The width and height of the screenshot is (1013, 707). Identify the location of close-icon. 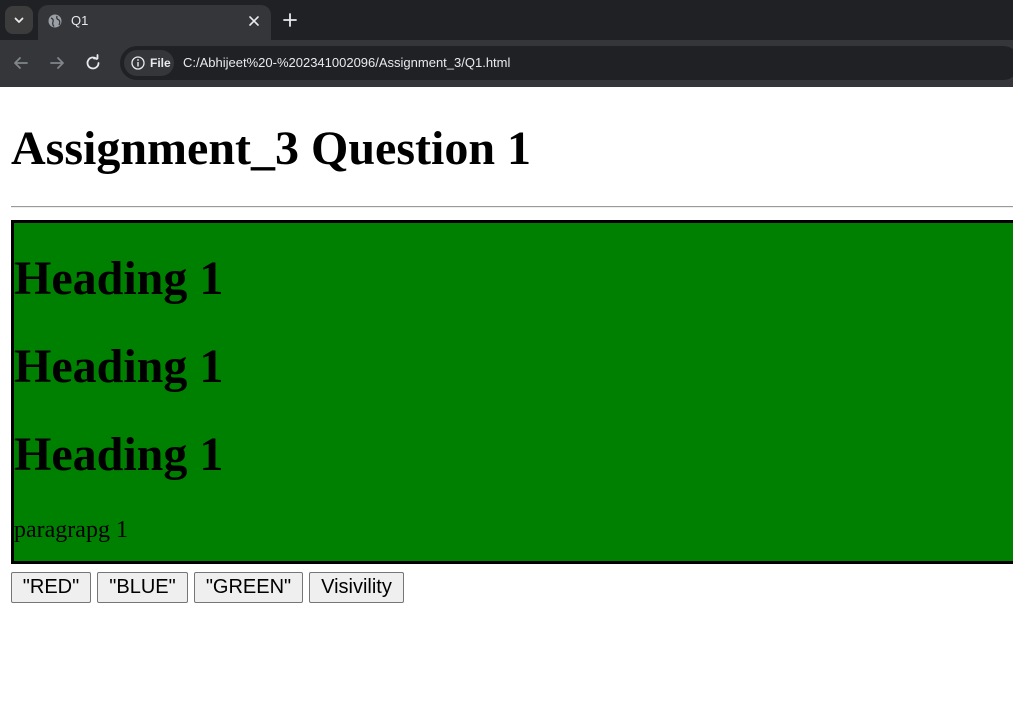
(254, 21).